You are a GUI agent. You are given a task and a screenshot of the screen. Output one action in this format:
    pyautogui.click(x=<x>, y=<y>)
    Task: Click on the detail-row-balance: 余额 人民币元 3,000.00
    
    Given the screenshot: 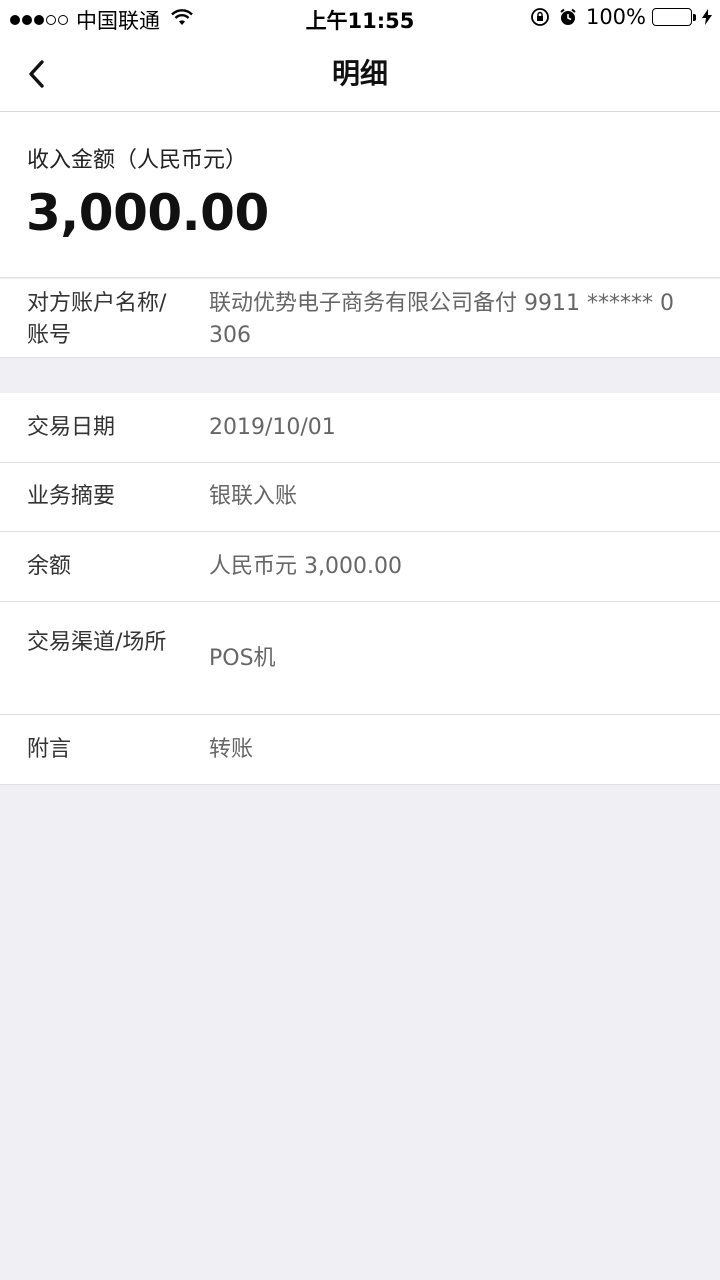 What is the action you would take?
    pyautogui.click(x=360, y=567)
    